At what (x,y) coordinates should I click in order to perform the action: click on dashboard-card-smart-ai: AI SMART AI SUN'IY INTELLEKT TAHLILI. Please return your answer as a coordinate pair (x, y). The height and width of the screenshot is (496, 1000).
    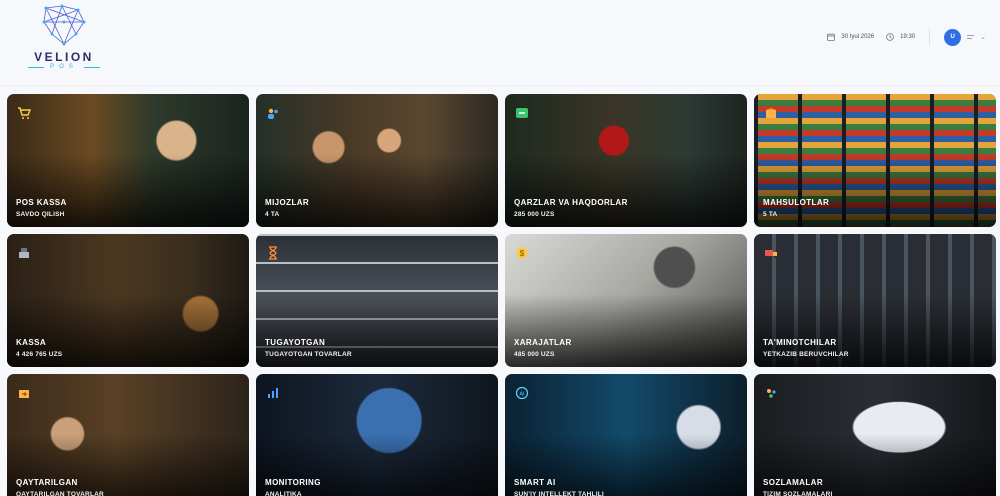
    Looking at the image, I should click on (626, 435).